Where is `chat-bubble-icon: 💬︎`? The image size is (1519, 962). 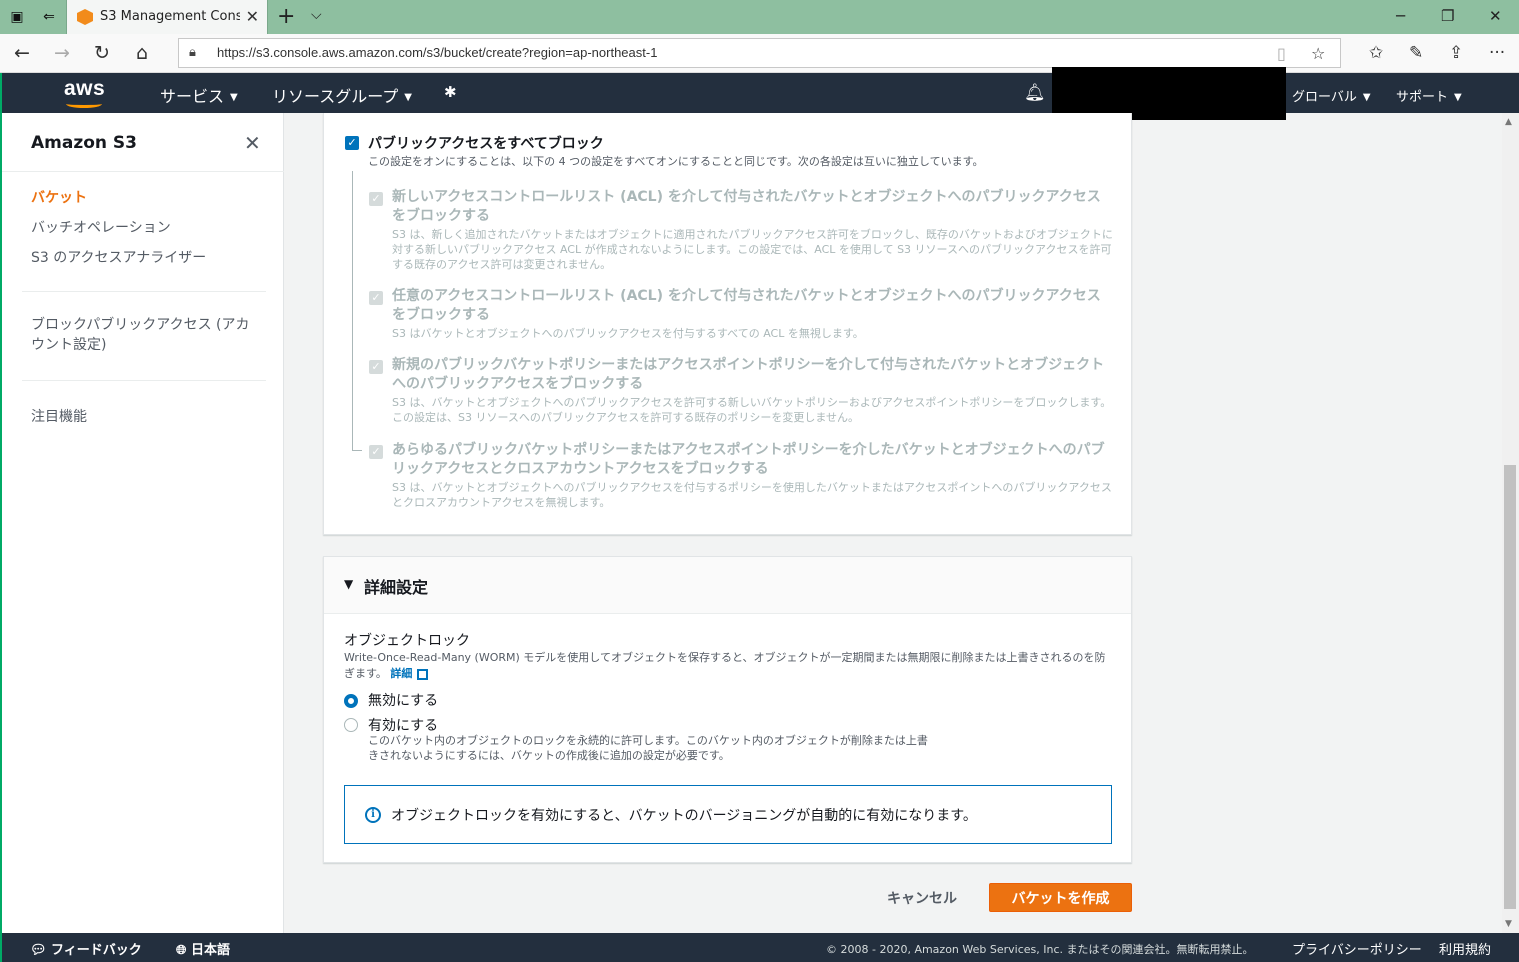
chat-bubble-icon: 💬︎ is located at coordinates (38, 950).